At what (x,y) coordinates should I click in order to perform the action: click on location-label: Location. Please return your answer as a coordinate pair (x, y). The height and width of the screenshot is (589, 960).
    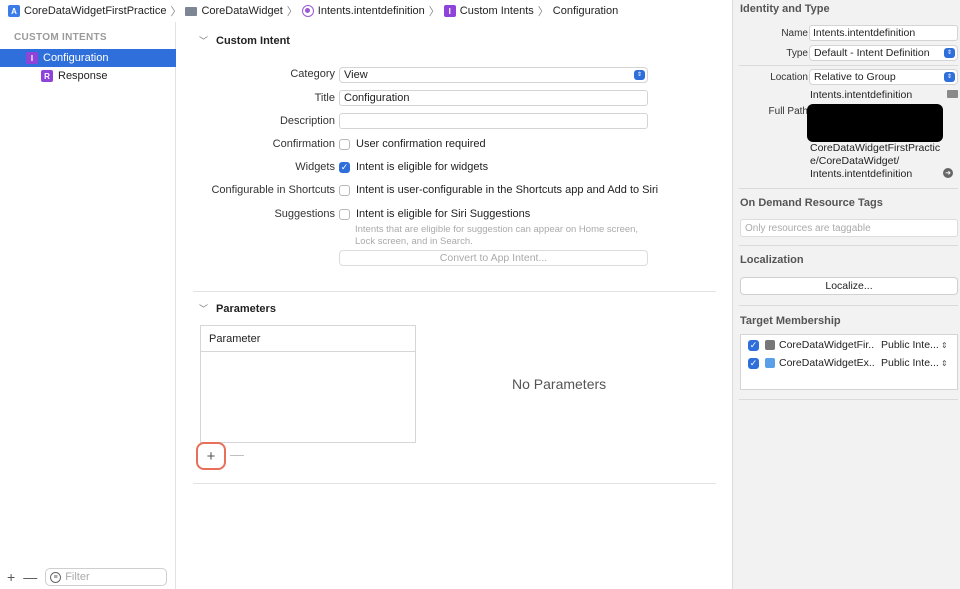
    Looking at the image, I should click on (789, 77).